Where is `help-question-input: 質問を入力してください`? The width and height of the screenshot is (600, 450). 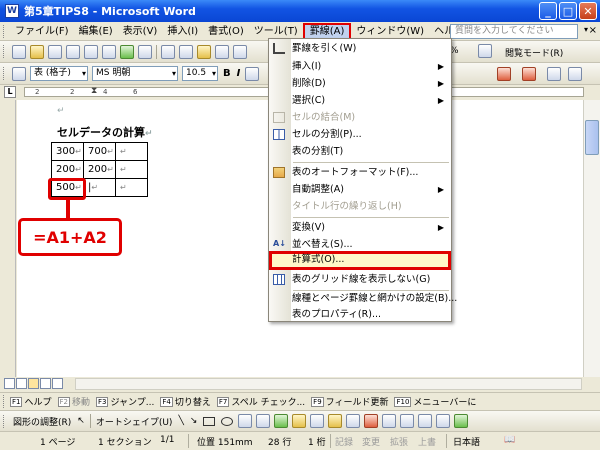
help-question-input: 質問を入力してください is located at coordinates (514, 31).